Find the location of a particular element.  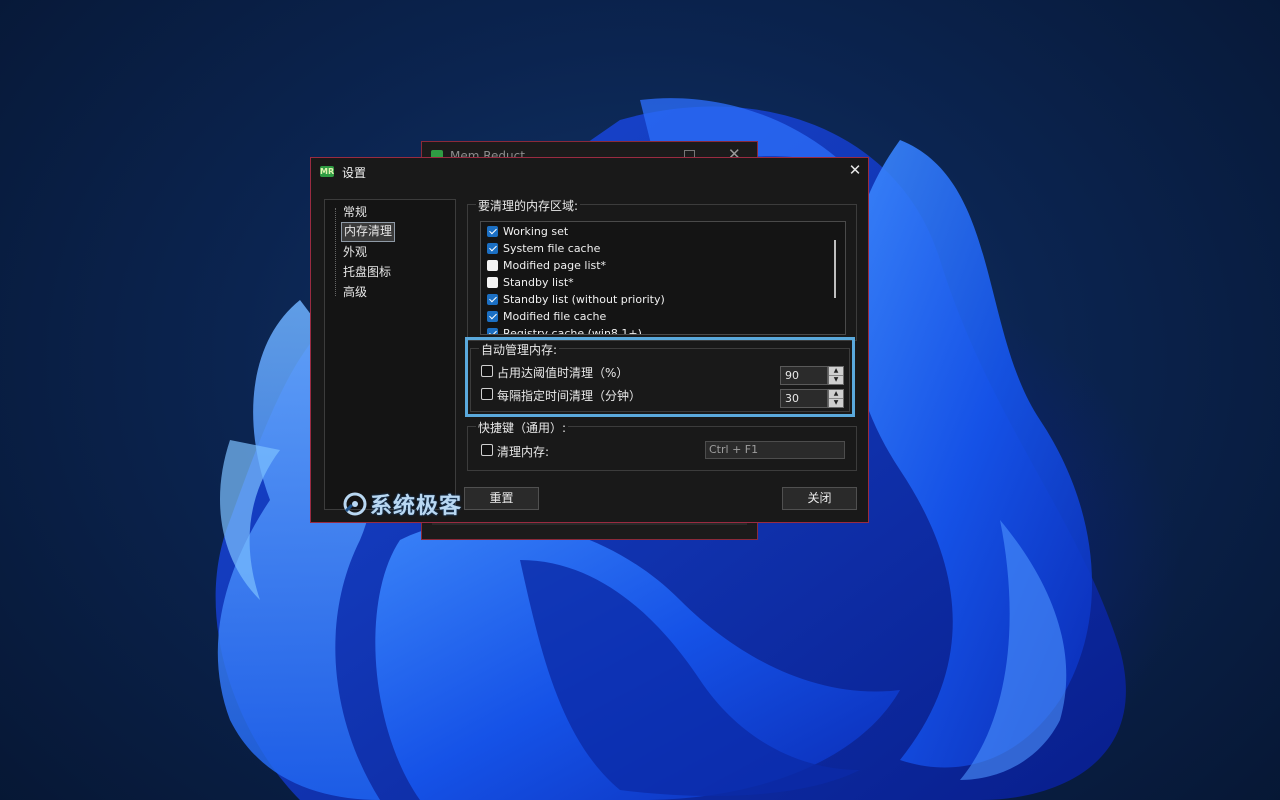

list-item-label: Standby list* is located at coordinates (538, 282).